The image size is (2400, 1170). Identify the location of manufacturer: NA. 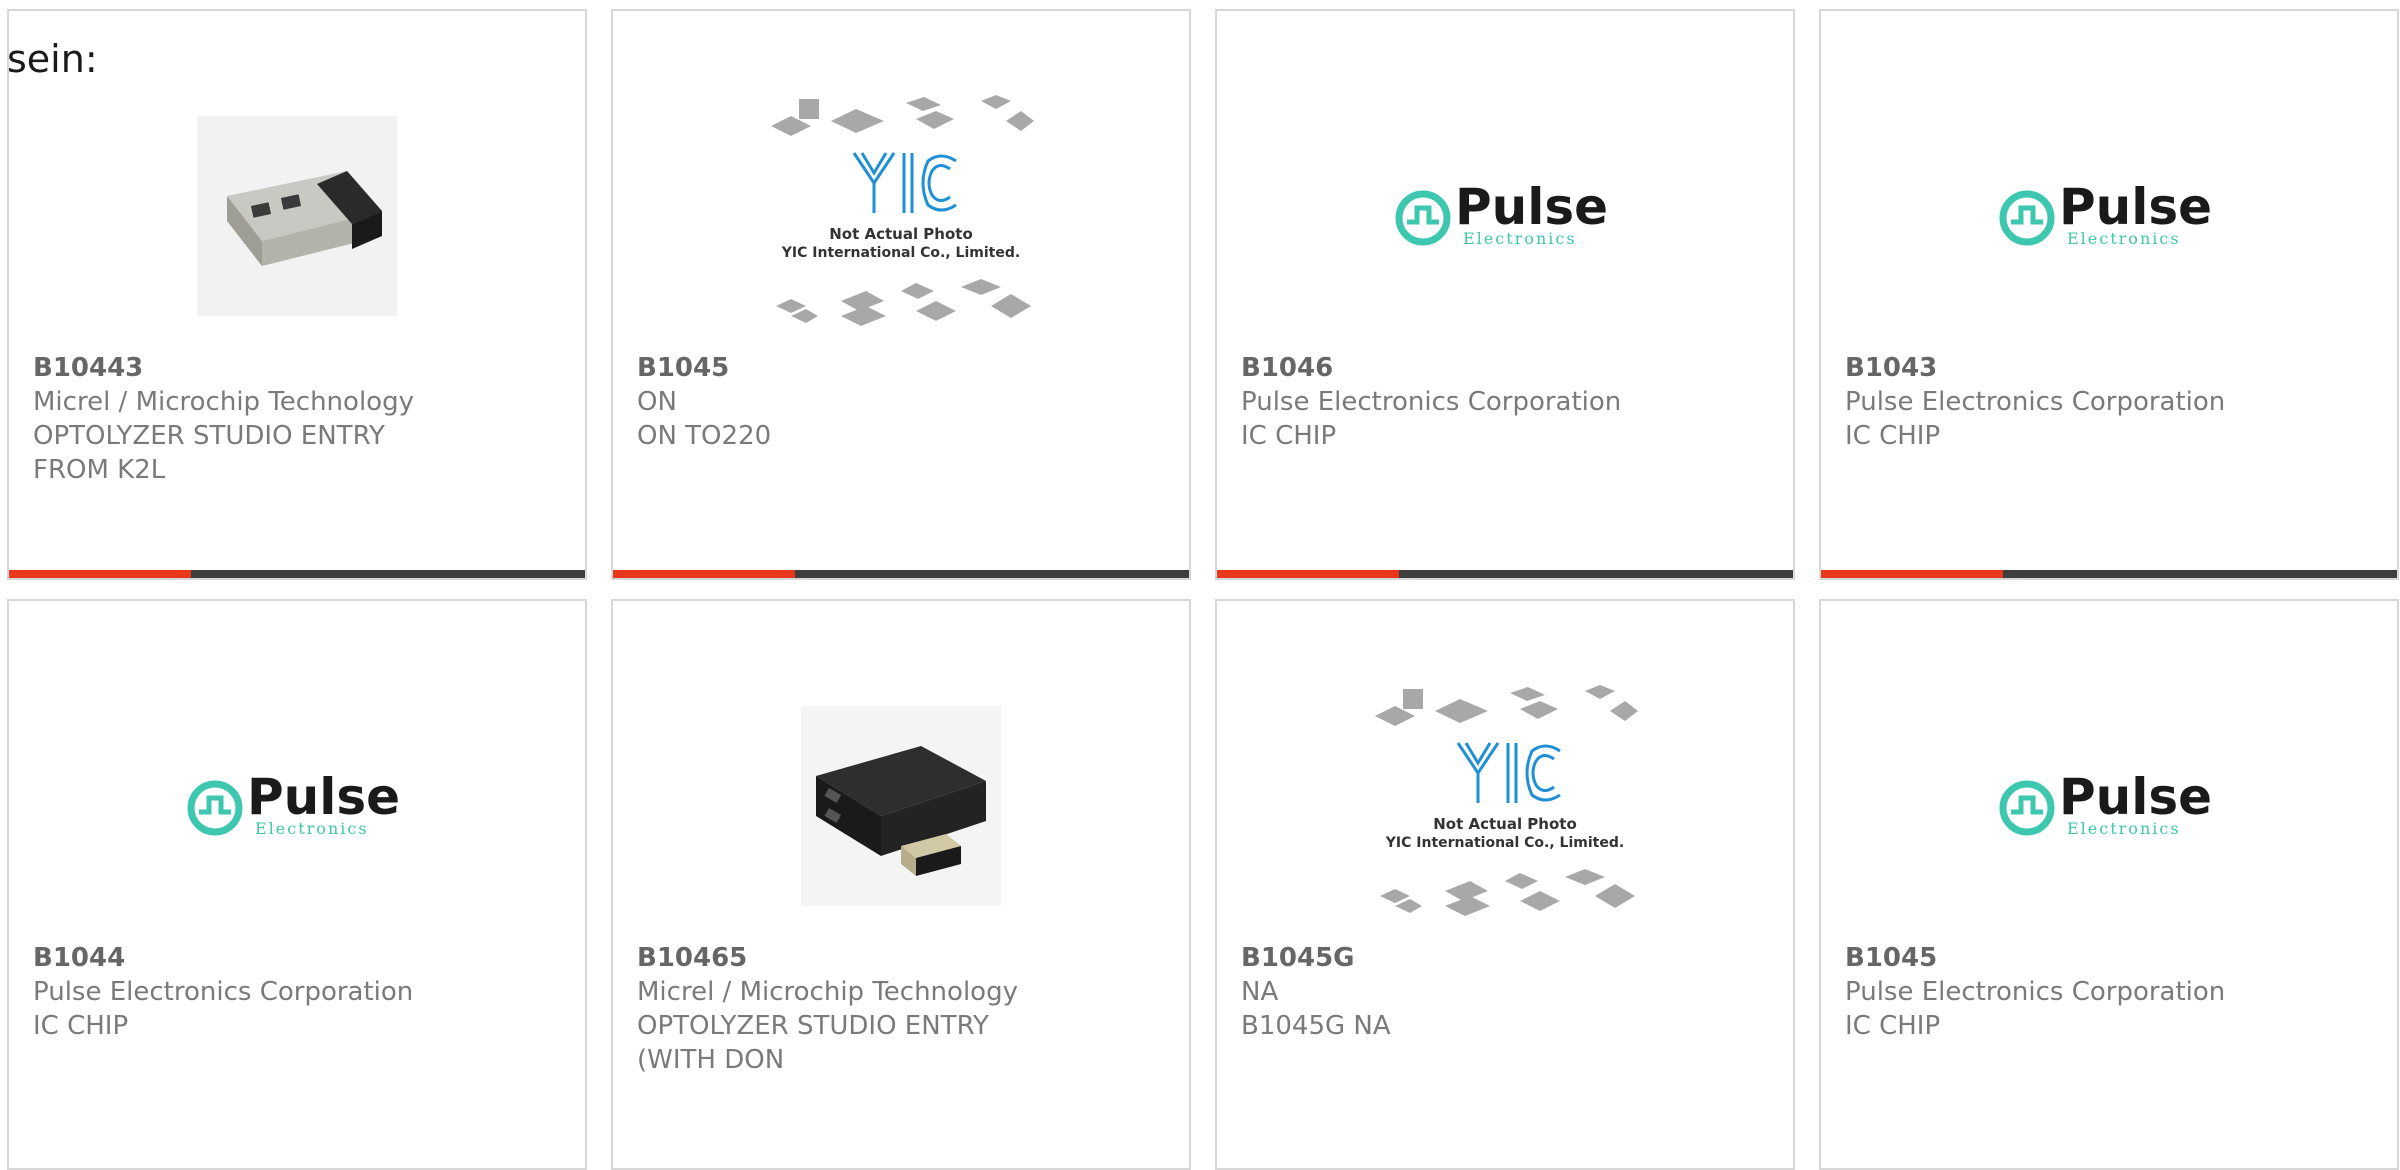
(1260, 992).